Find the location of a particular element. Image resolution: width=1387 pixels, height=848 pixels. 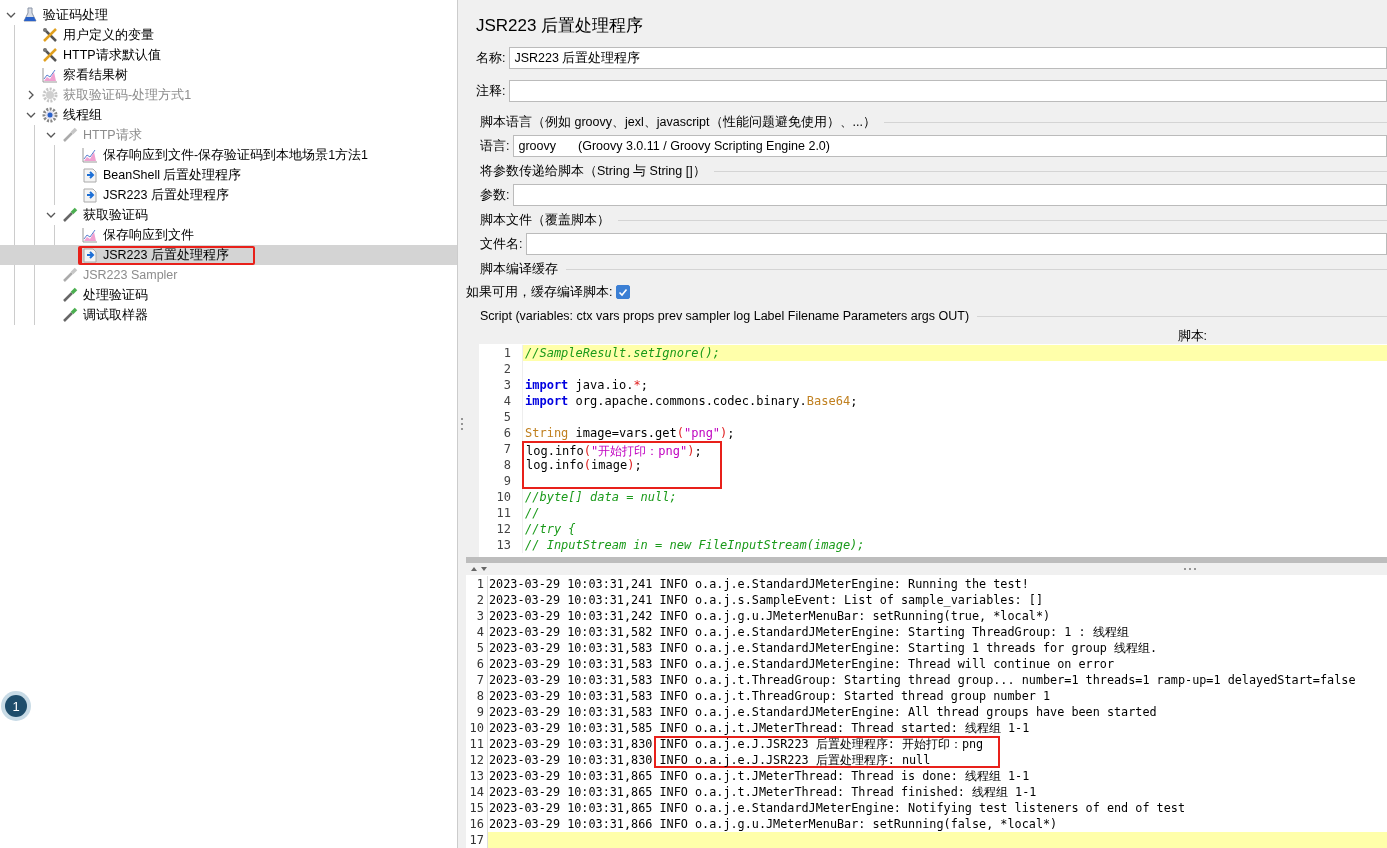

tree-item-label: HTTP请求 is located at coordinates (112, 135).